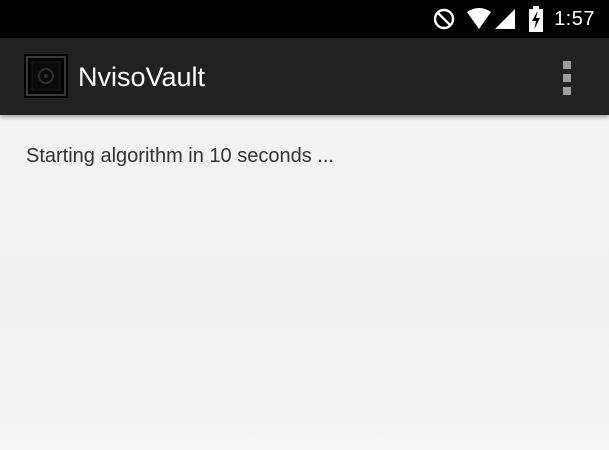 This screenshot has height=450, width=609. Describe the element at coordinates (574, 18) in the screenshot. I see `status-time: 1:57` at that location.